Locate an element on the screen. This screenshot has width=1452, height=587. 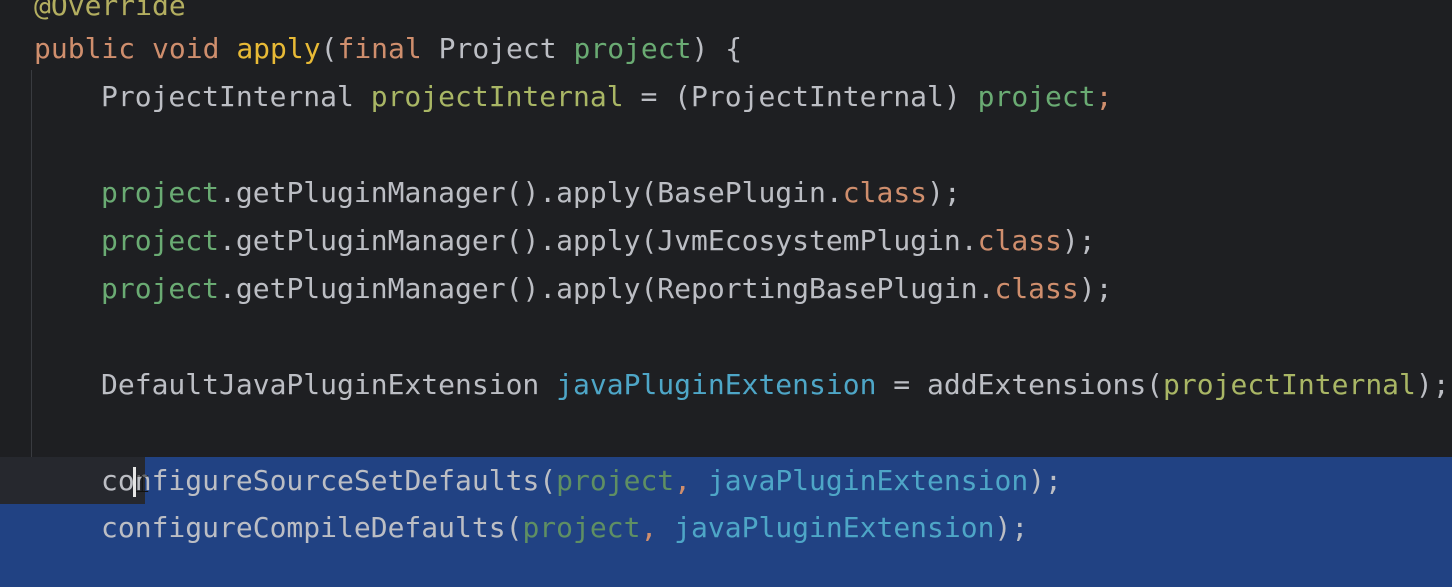
call-expression: = addExtensions( is located at coordinates (1020, 384).